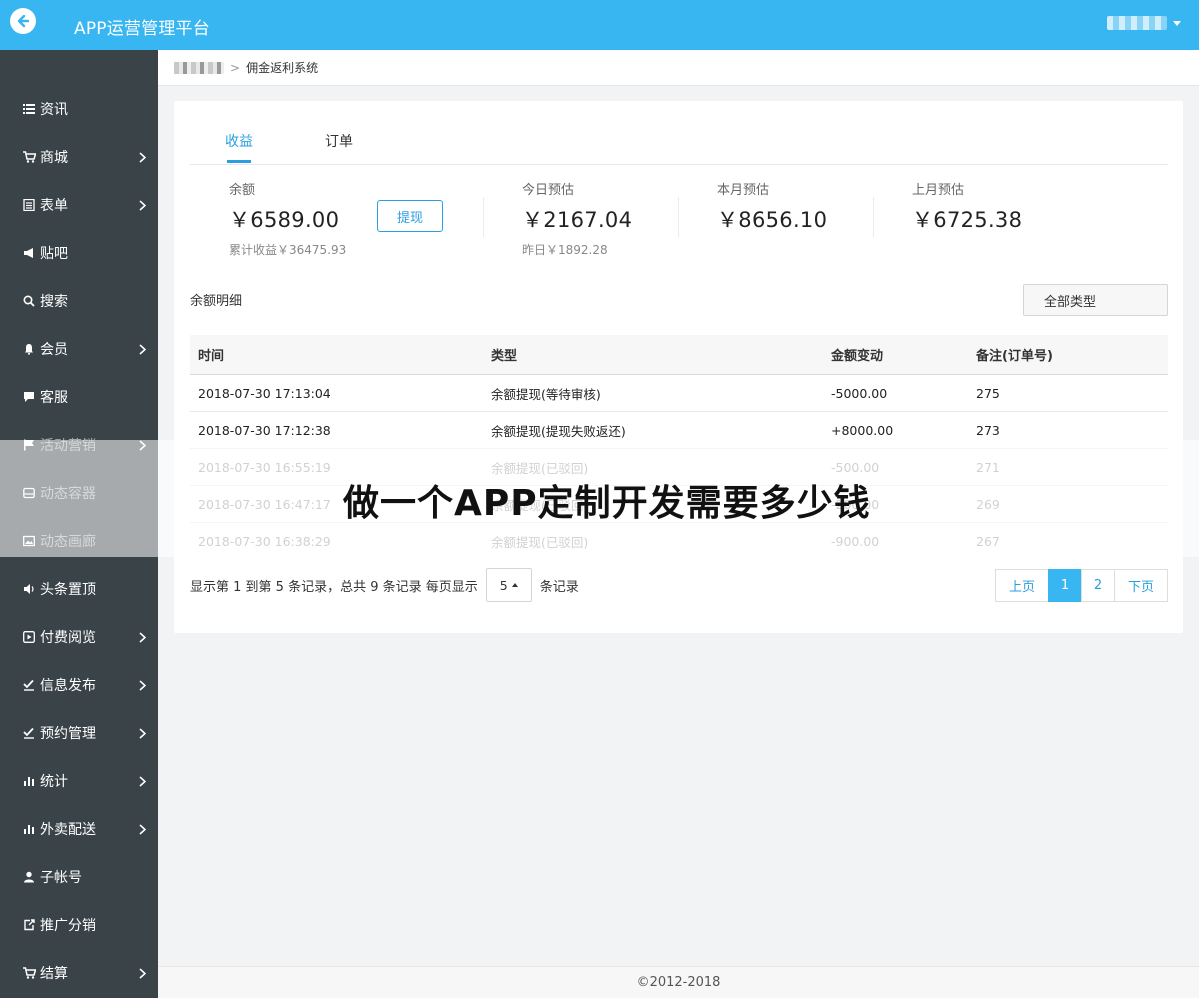 The width and height of the screenshot is (1199, 998). What do you see at coordinates (288, 250) in the screenshot?
I see `cumulative-earnings: 累计收益￥36475.93` at bounding box center [288, 250].